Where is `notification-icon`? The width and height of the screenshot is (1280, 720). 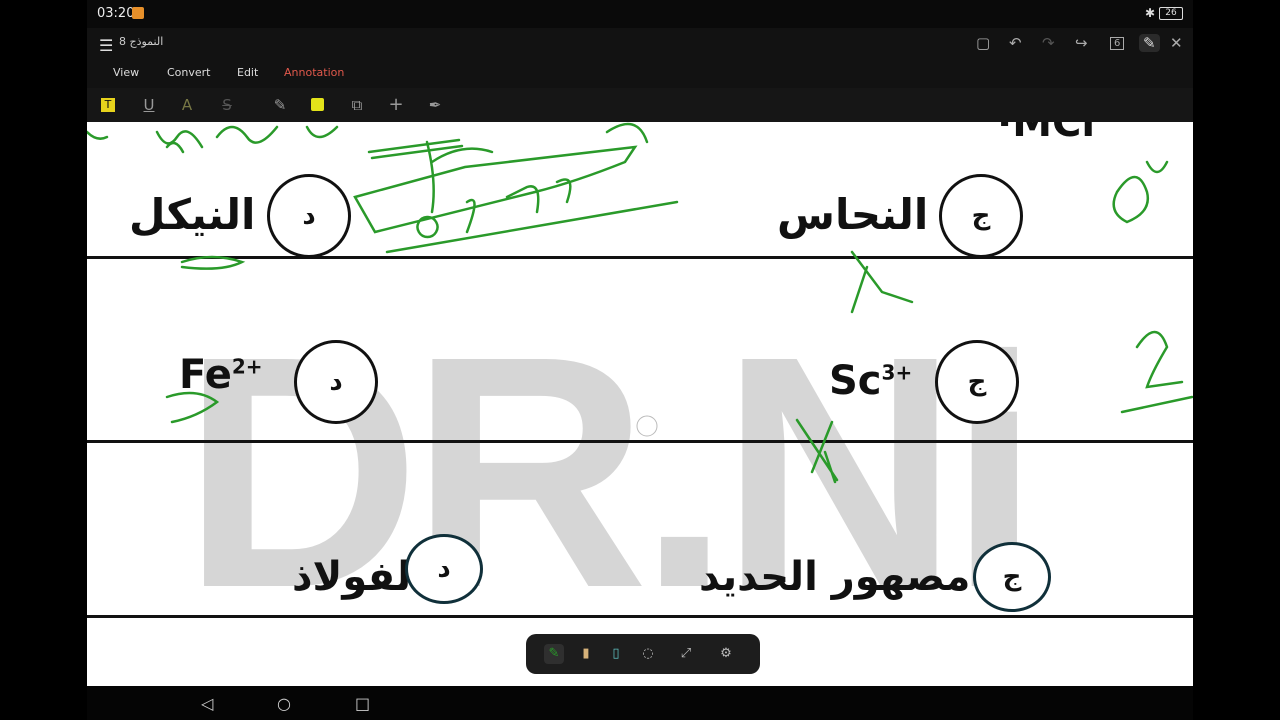
notification-icon is located at coordinates (138, 13).